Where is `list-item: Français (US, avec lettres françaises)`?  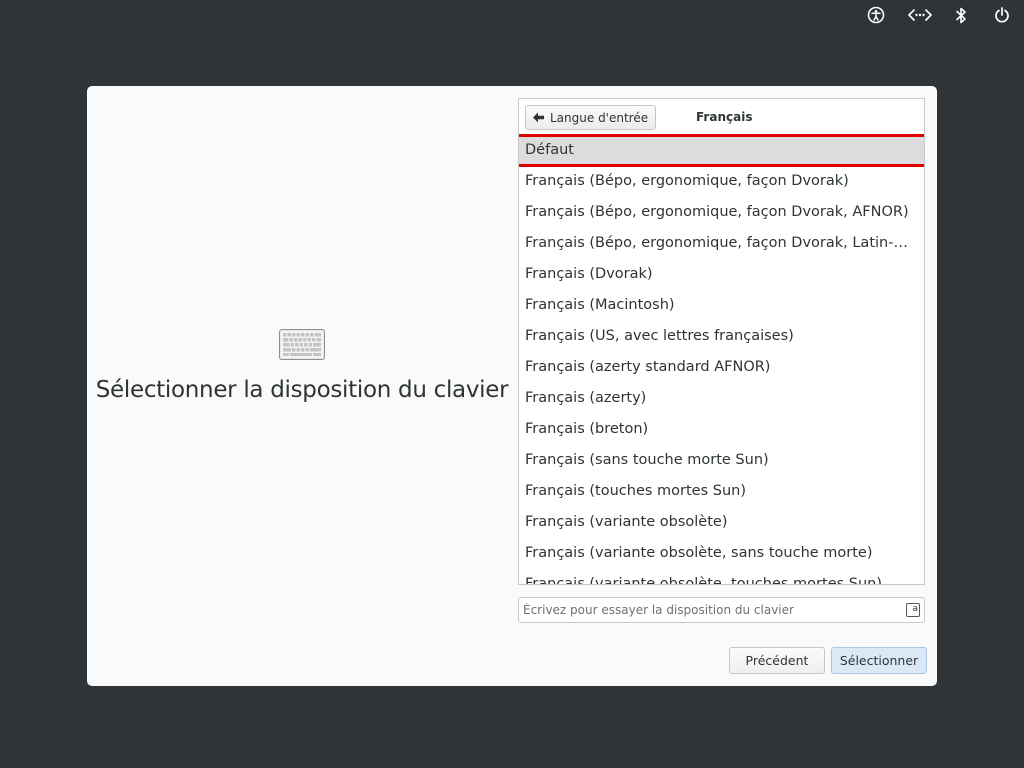 list-item: Français (US, avec lettres françaises) is located at coordinates (721, 336).